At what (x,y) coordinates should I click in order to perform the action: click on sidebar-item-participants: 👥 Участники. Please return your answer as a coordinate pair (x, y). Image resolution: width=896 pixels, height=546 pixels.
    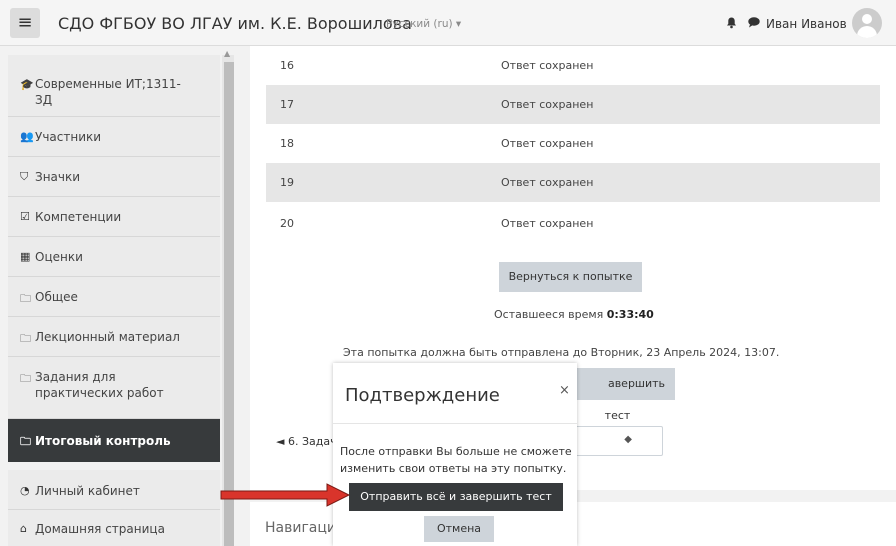
    Looking at the image, I should click on (114, 137).